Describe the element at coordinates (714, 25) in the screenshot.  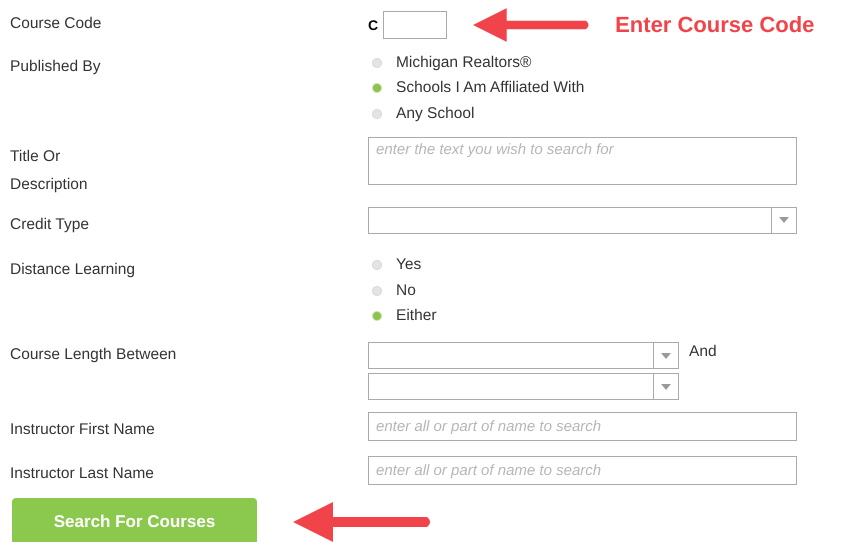
I see `callout-text: Enter Course Code` at that location.